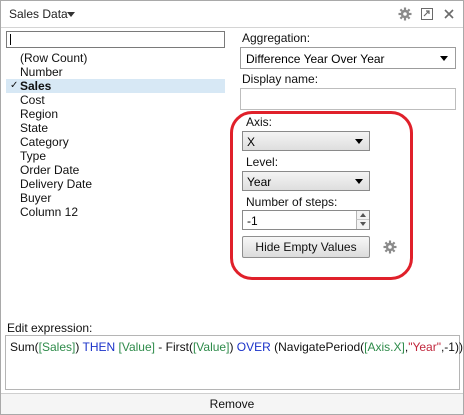 This screenshot has width=464, height=415. Describe the element at coordinates (34, 128) in the screenshot. I see `list-item-label: State` at that location.